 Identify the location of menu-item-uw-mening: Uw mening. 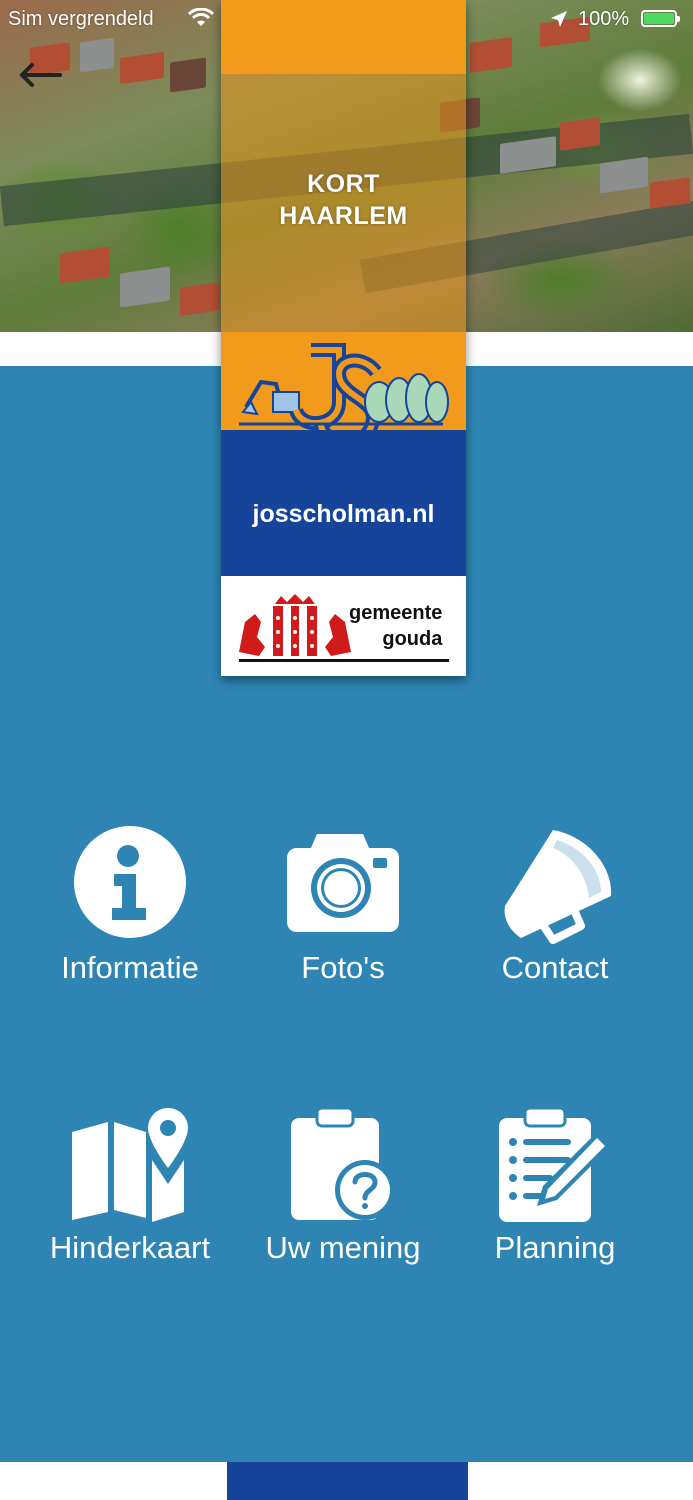
(343, 1206).